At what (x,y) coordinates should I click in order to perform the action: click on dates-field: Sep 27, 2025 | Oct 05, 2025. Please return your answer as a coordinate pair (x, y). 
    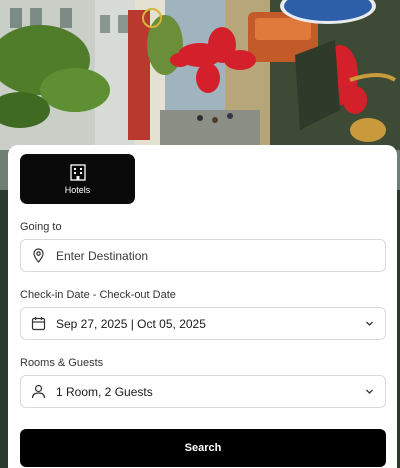
    Looking at the image, I should click on (203, 323).